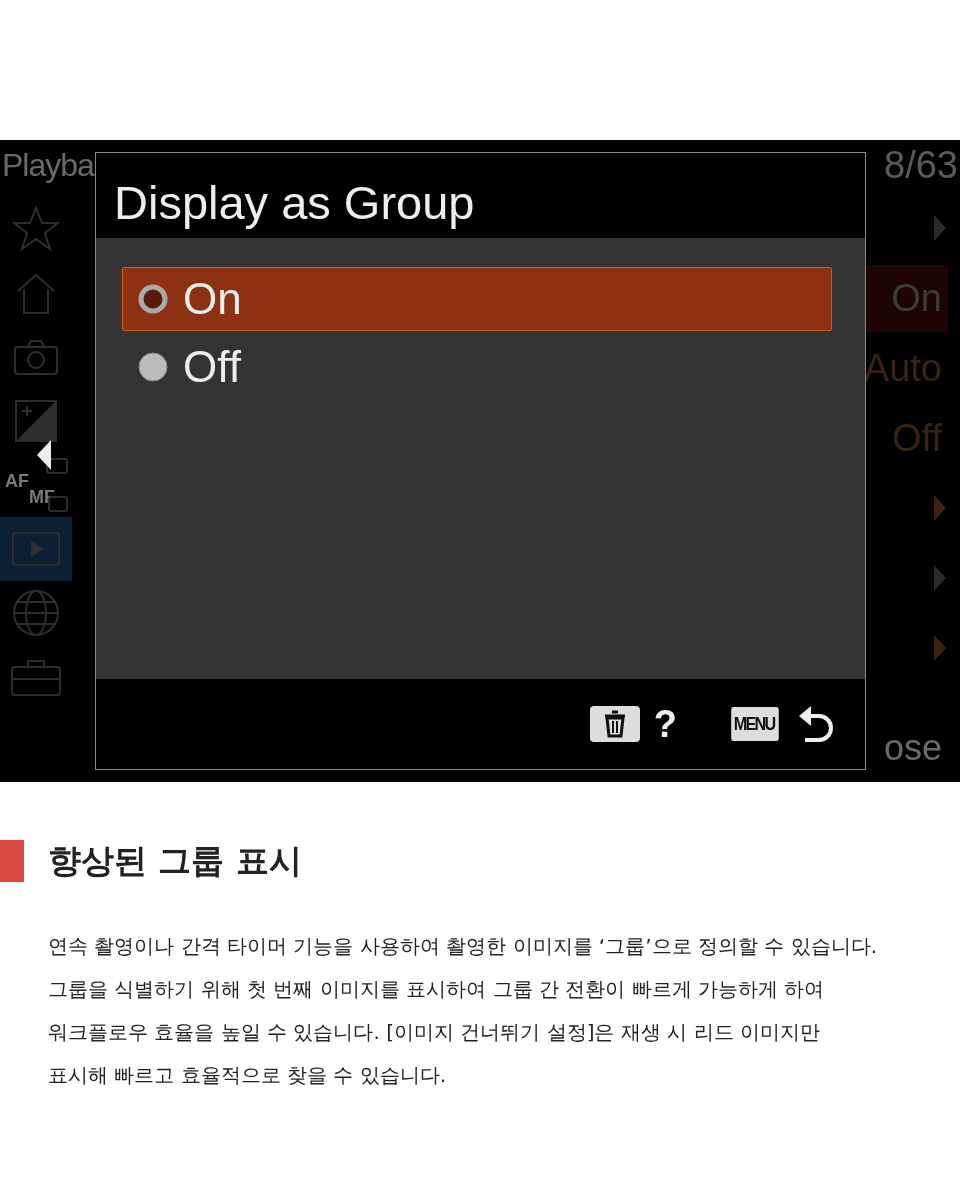 The height and width of the screenshot is (1200, 960). Describe the element at coordinates (36, 357) in the screenshot. I see `camera-icon` at that location.